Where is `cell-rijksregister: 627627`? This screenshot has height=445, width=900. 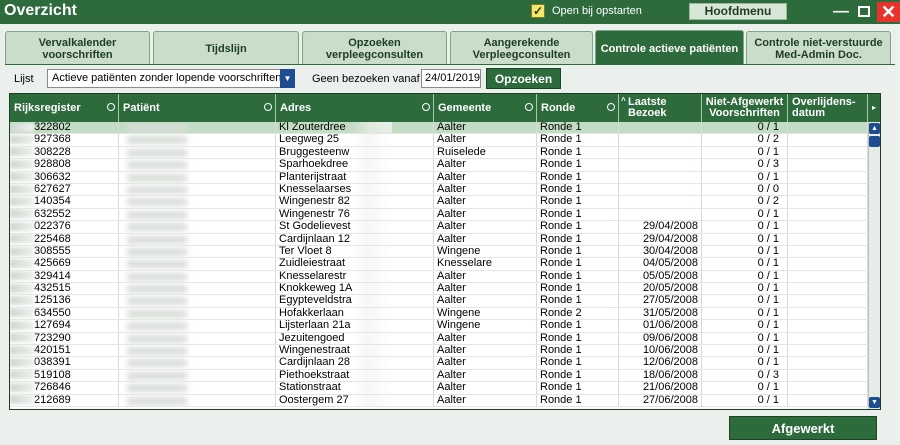 cell-rijksregister: 627627 is located at coordinates (64, 189).